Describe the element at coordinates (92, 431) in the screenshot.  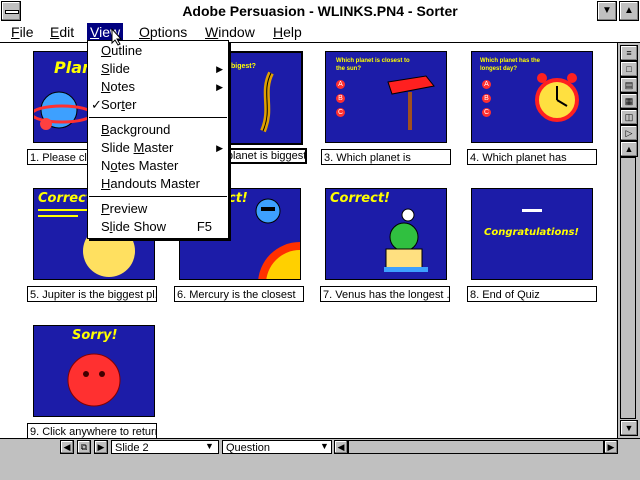
I see `slide-caption-9: 9. Click anywhere to return` at that location.